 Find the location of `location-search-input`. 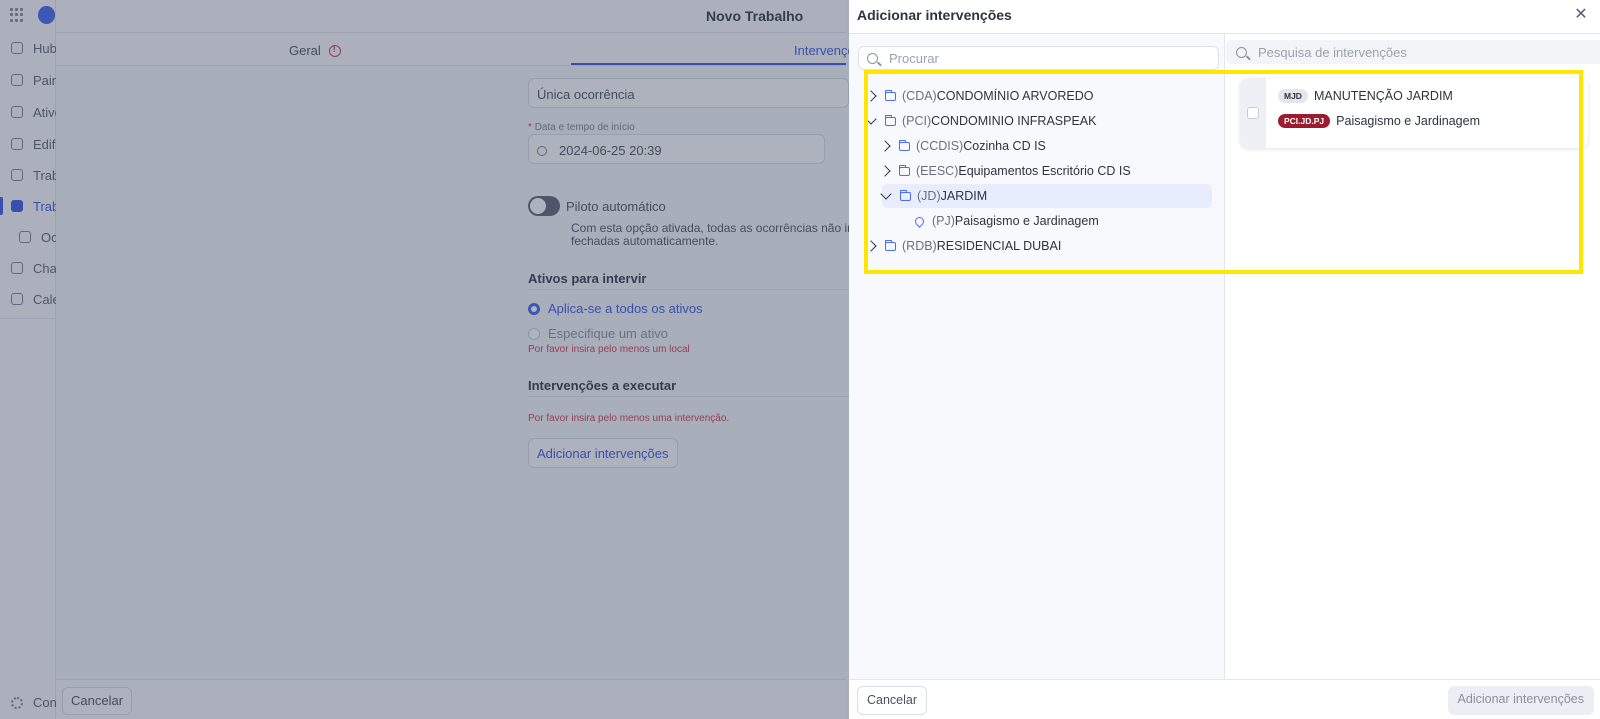

location-search-input is located at coordinates (1039, 58).